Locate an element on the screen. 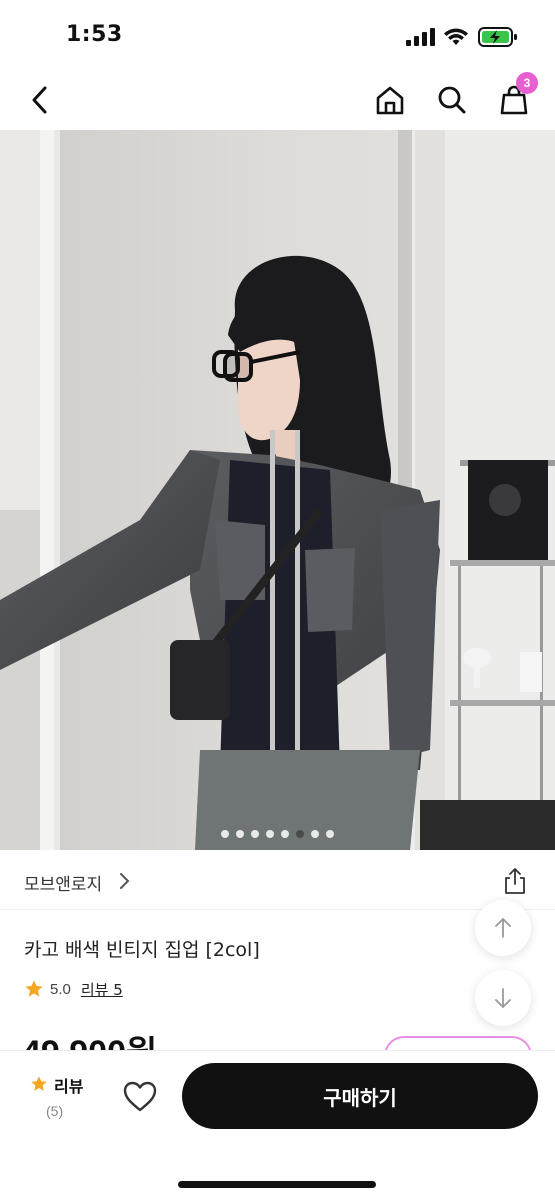  carousel-indicator is located at coordinates (277, 834).